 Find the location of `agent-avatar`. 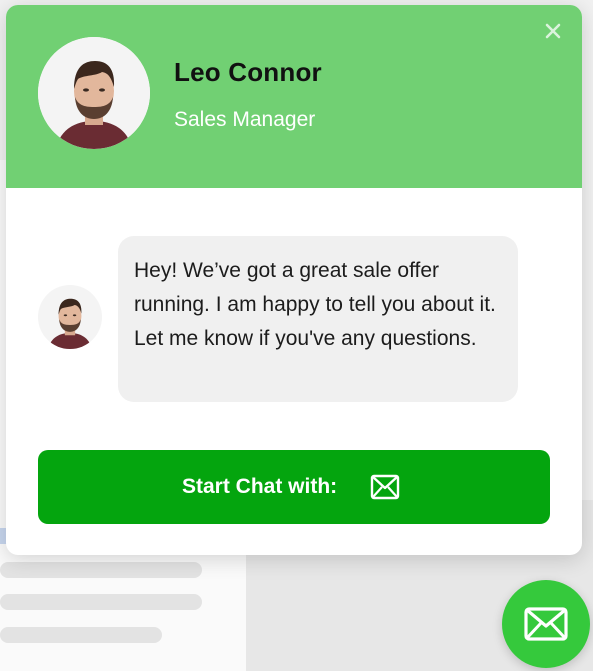

agent-avatar is located at coordinates (94, 93).